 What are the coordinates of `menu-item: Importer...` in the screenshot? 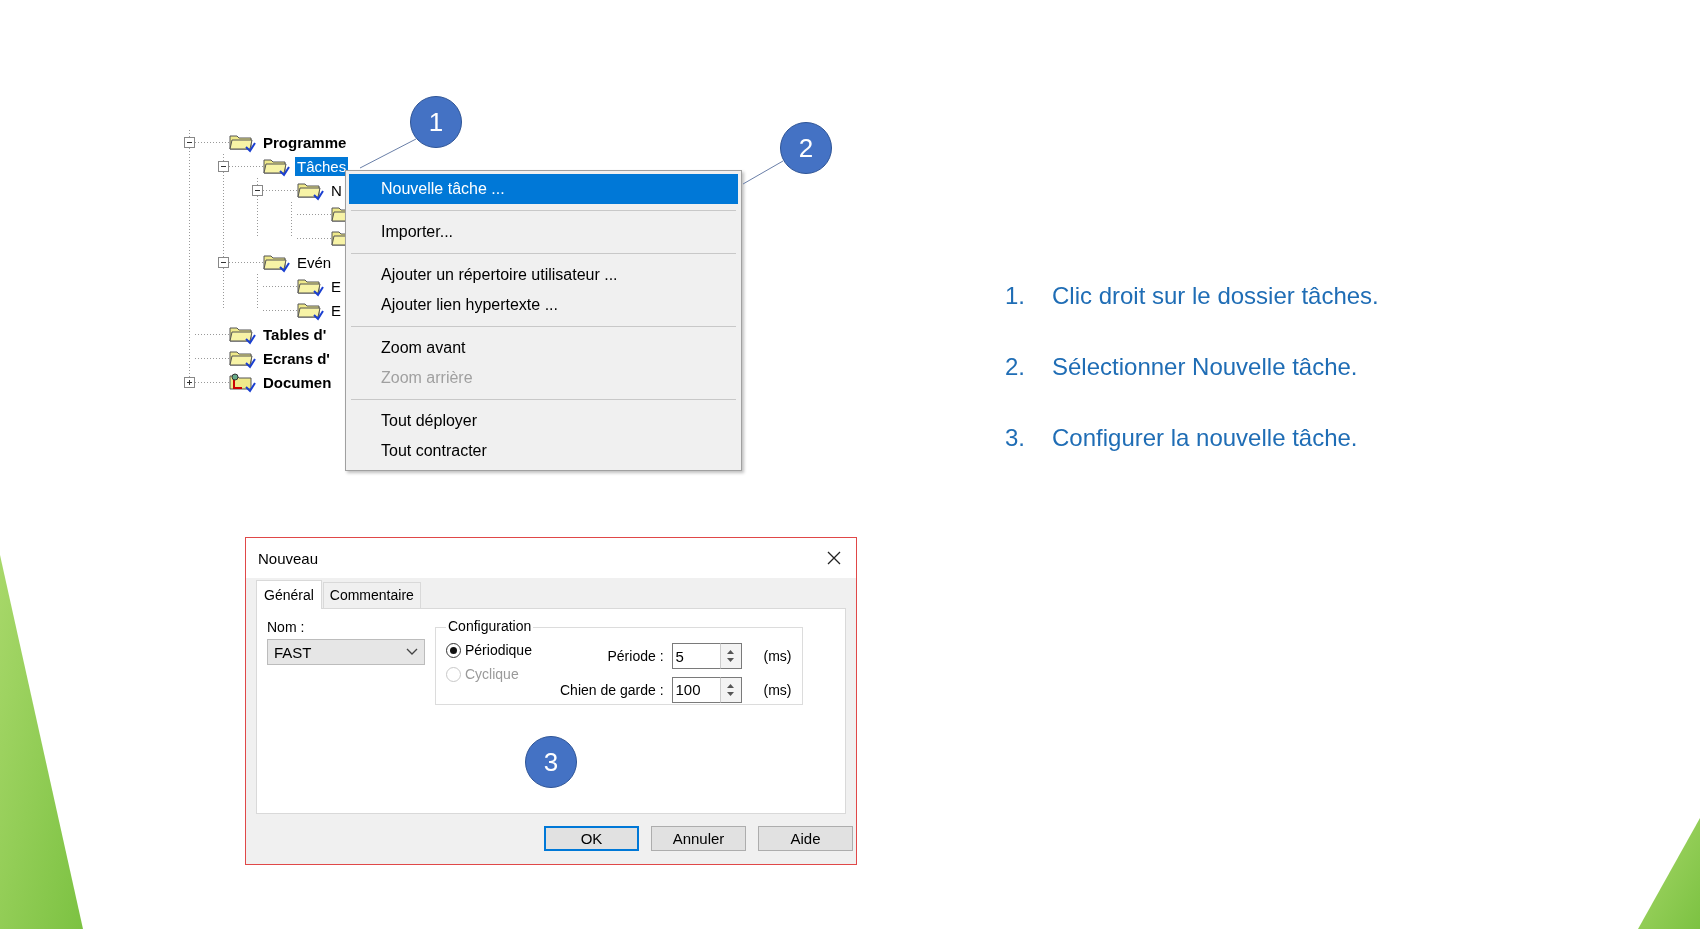 It's located at (543, 232).